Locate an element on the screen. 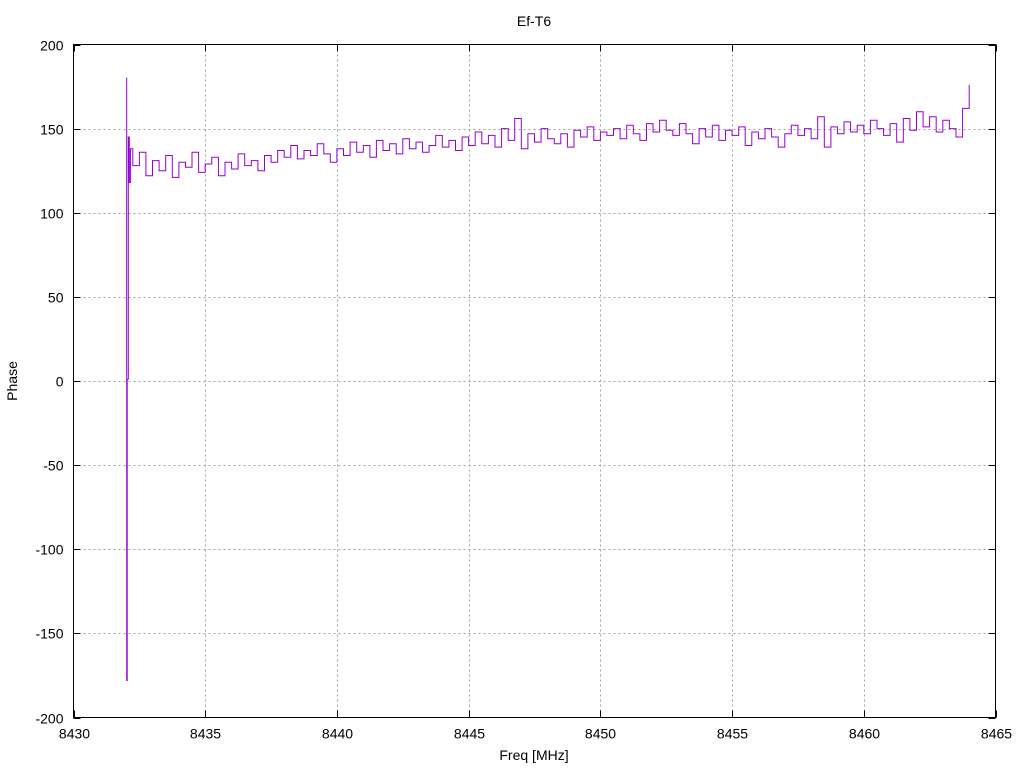  x-tick-label: 8435 is located at coordinates (205, 734).